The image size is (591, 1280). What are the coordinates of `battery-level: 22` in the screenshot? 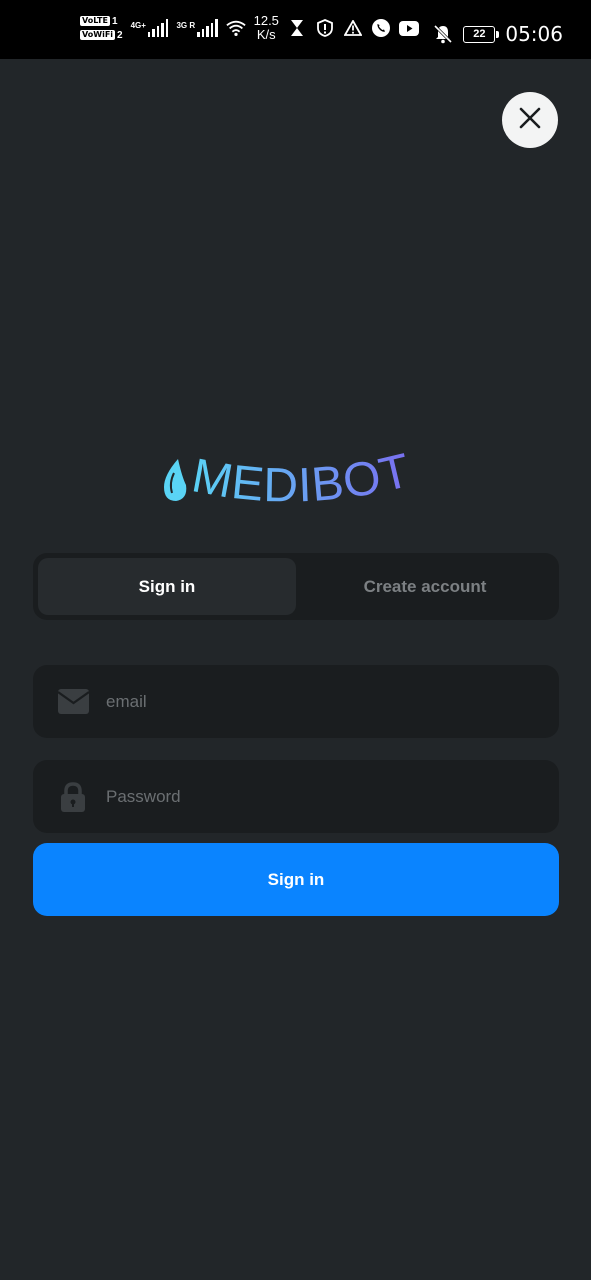 It's located at (479, 34).